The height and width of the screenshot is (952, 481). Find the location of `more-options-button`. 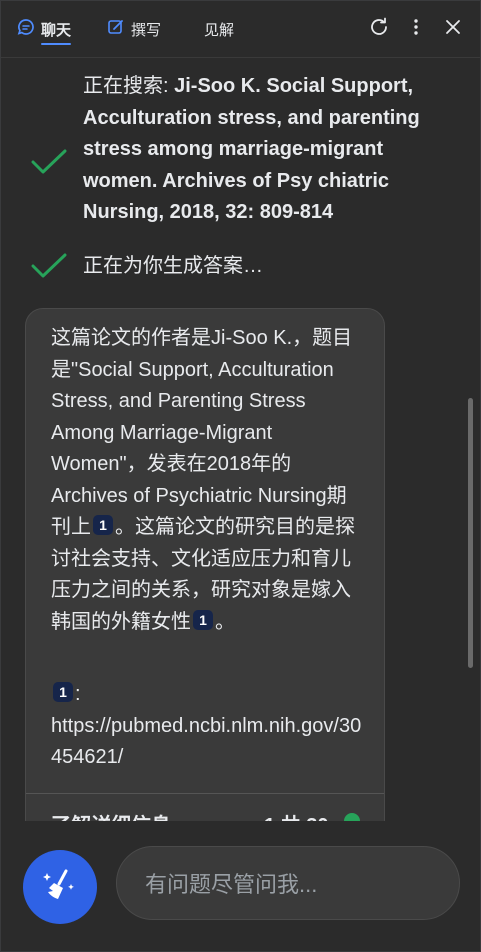

more-options-button is located at coordinates (416, 29).